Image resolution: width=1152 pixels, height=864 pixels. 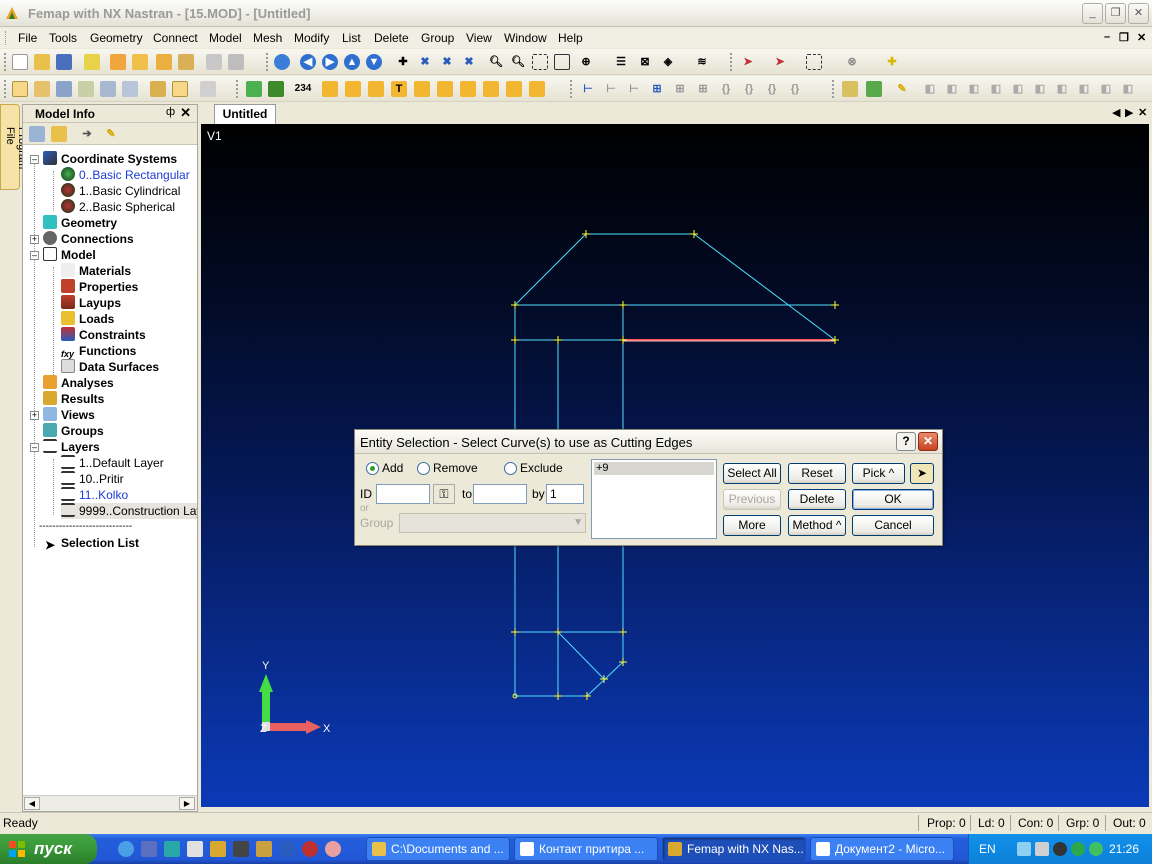 What do you see at coordinates (64, 62) in the screenshot?
I see `save-icon` at bounding box center [64, 62].